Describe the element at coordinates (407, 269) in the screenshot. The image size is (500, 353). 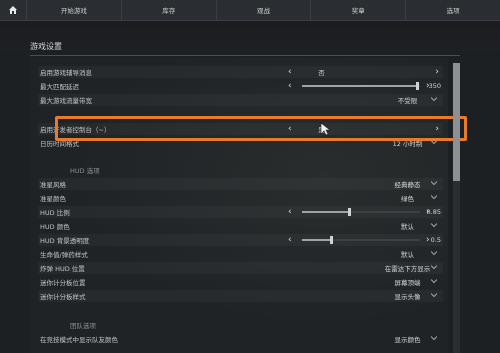
I see `row-value: 在雷达下方显示` at that location.